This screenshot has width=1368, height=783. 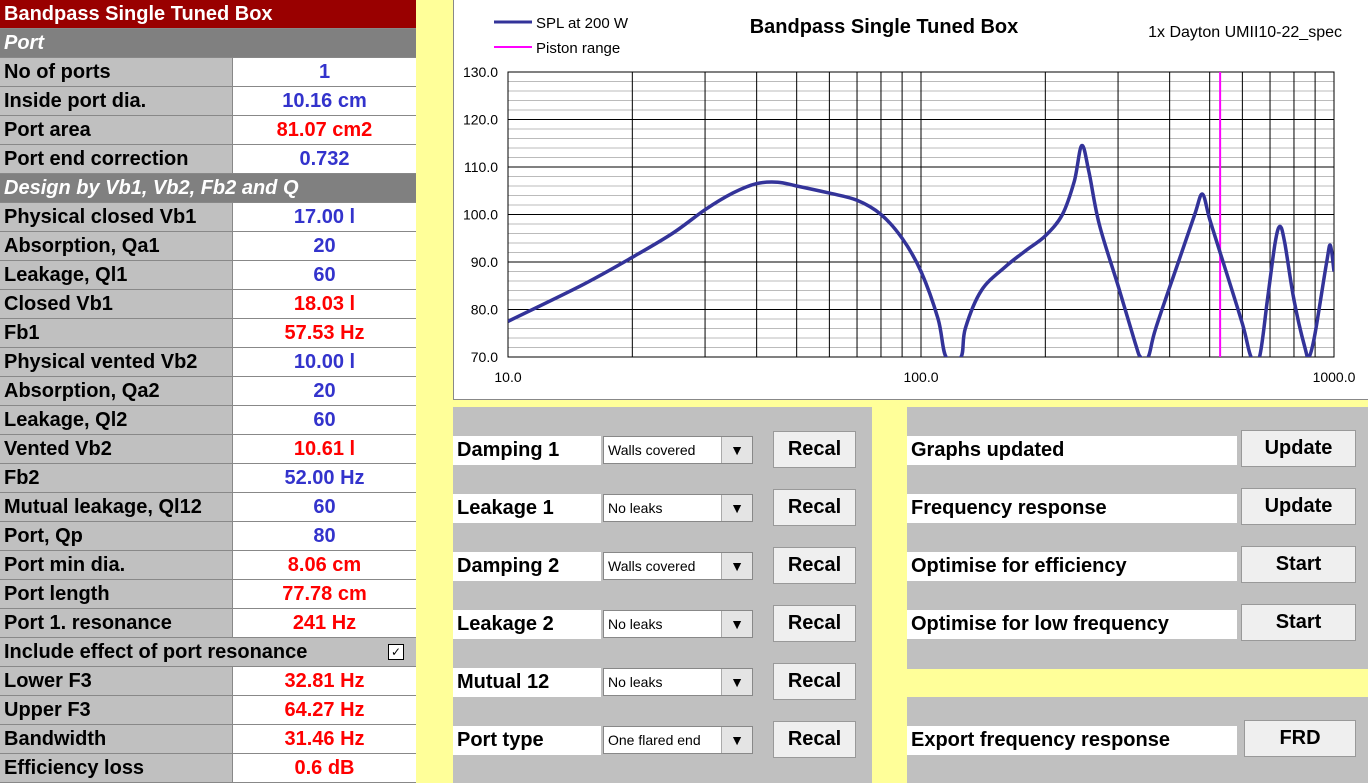 What do you see at coordinates (324, 739) in the screenshot?
I see `param-value: 31.46 Hz` at bounding box center [324, 739].